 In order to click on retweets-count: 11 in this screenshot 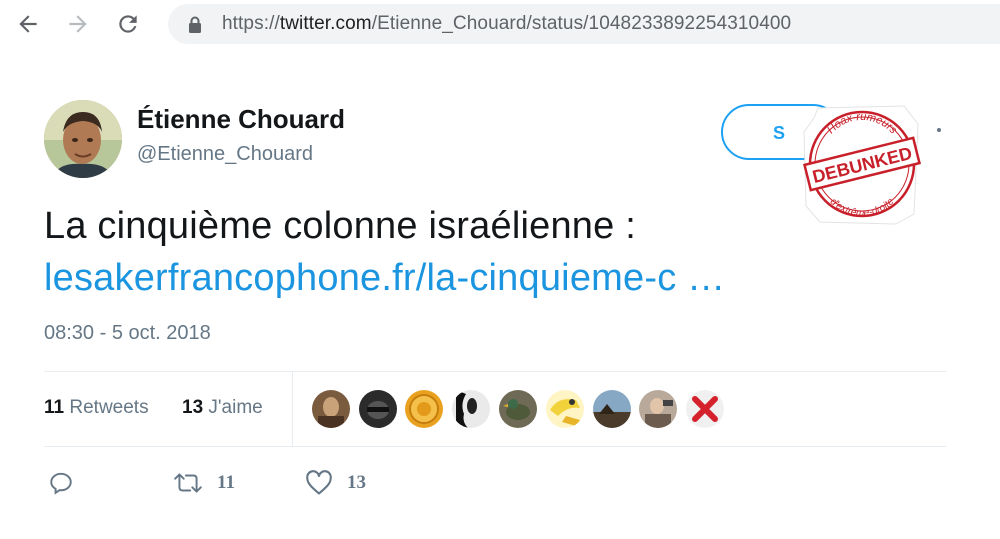, I will do `click(54, 407)`.